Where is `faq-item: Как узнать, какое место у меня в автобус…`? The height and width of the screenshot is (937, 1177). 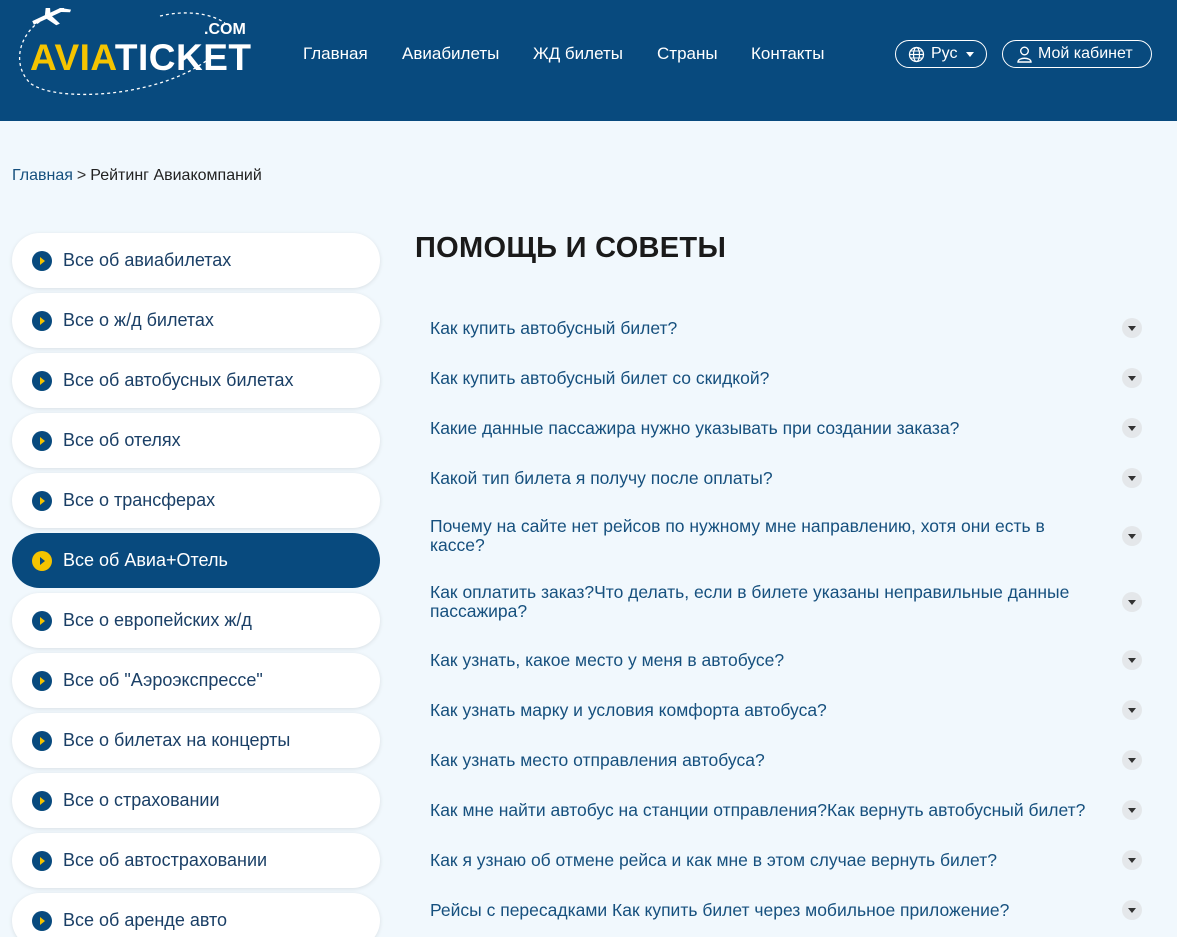
faq-item: Как узнать, какое место у меня в автобус… is located at coordinates (786, 660).